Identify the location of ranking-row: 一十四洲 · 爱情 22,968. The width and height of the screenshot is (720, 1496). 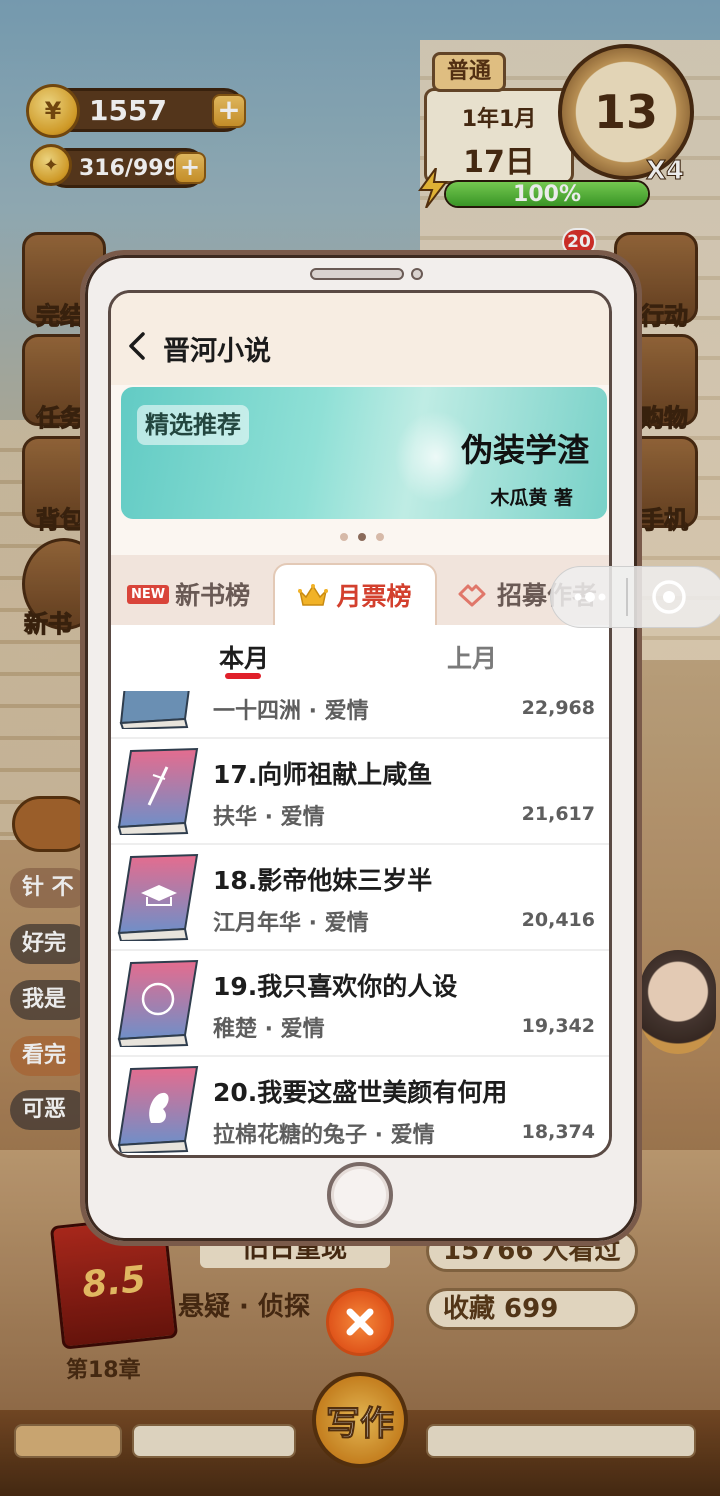
(360, 714).